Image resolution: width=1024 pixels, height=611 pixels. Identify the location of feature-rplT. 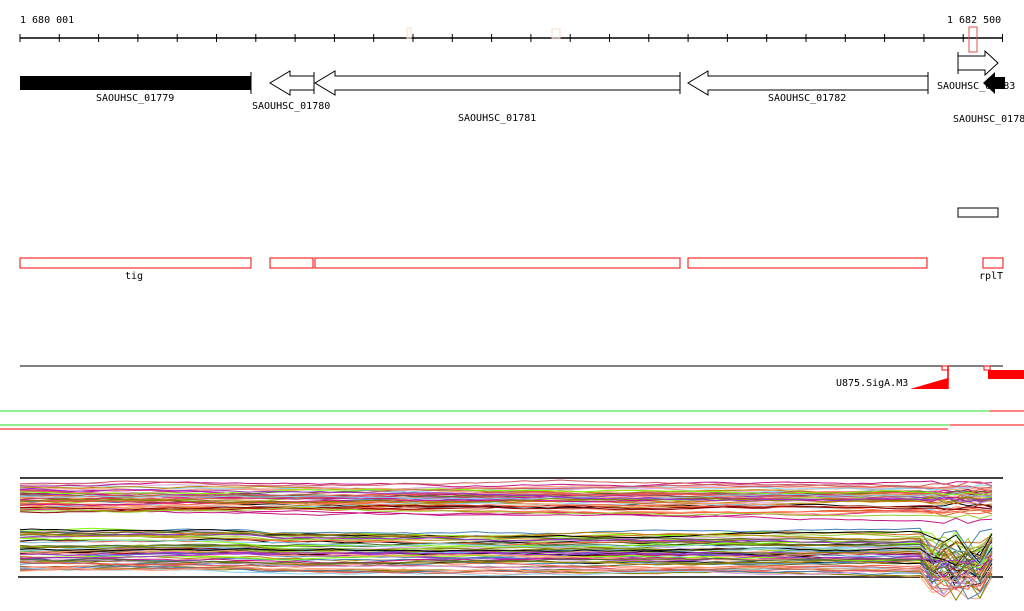
(993, 263).